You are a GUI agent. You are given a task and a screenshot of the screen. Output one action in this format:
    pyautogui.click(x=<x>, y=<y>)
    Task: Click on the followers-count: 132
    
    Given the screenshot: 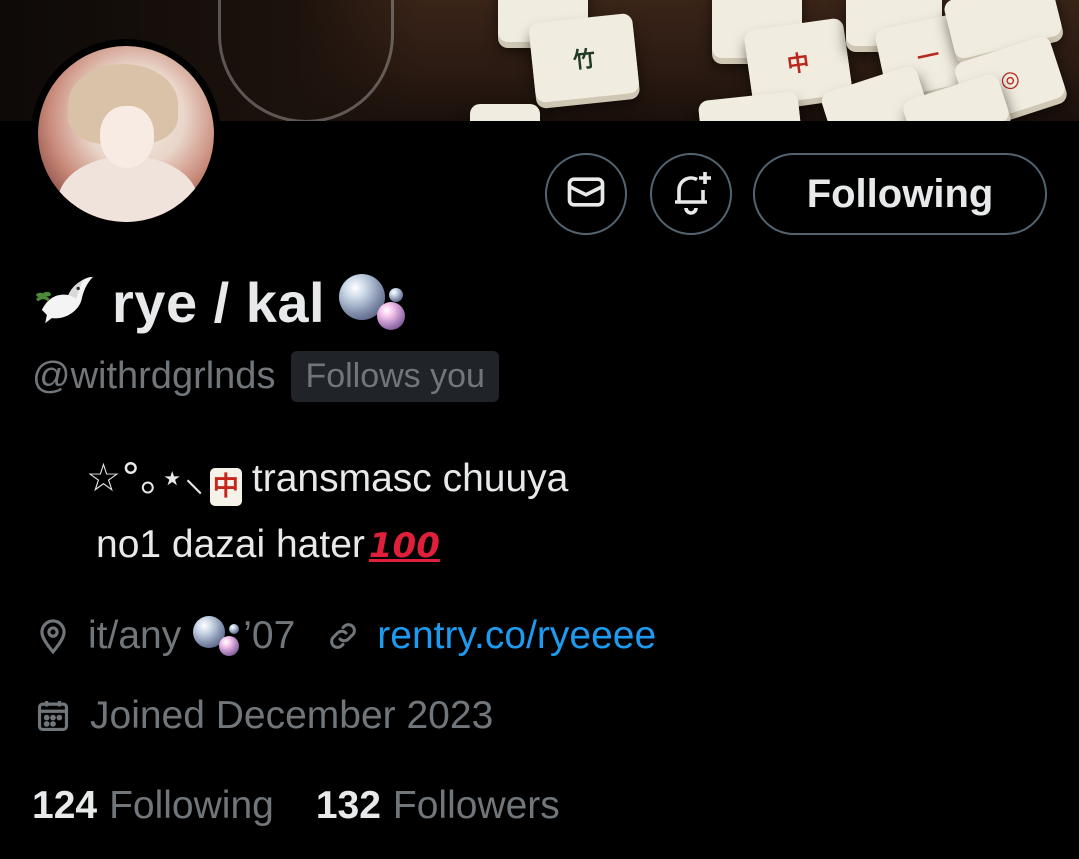 What is the action you would take?
    pyautogui.click(x=348, y=805)
    